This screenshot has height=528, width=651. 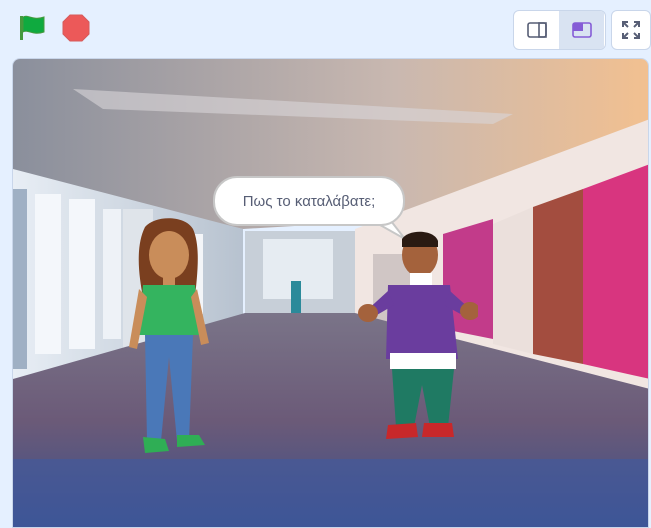 I want to click on girl-sprite, so click(x=170, y=339).